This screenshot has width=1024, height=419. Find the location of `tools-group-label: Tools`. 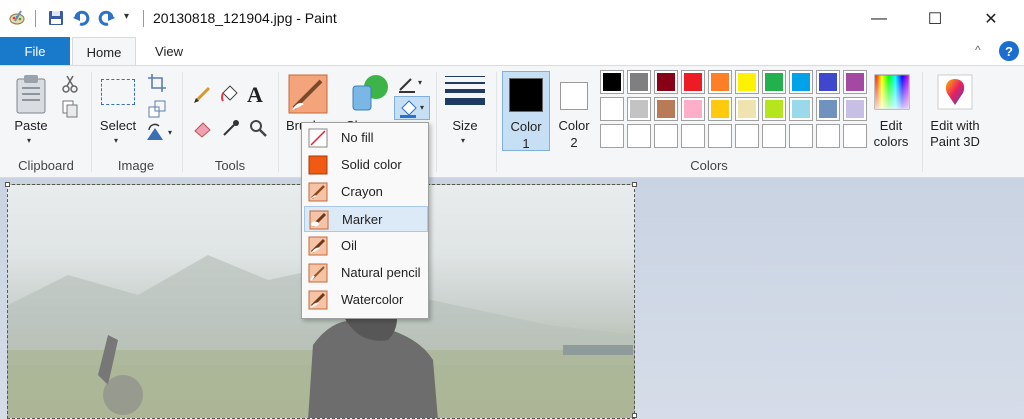

tools-group-label: Tools is located at coordinates (230, 165).